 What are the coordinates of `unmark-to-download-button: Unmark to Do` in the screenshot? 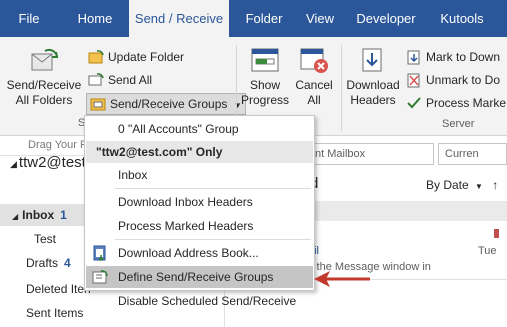 It's located at (453, 80).